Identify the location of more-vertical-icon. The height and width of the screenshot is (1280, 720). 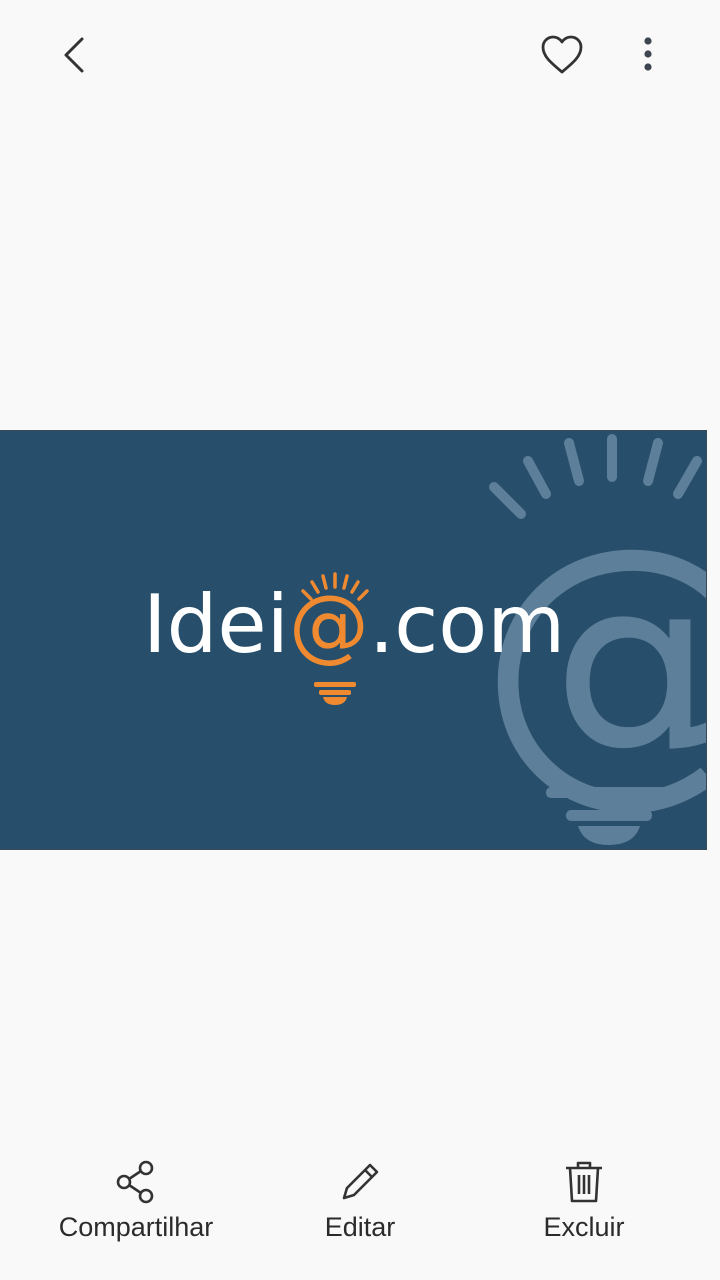
(648, 54).